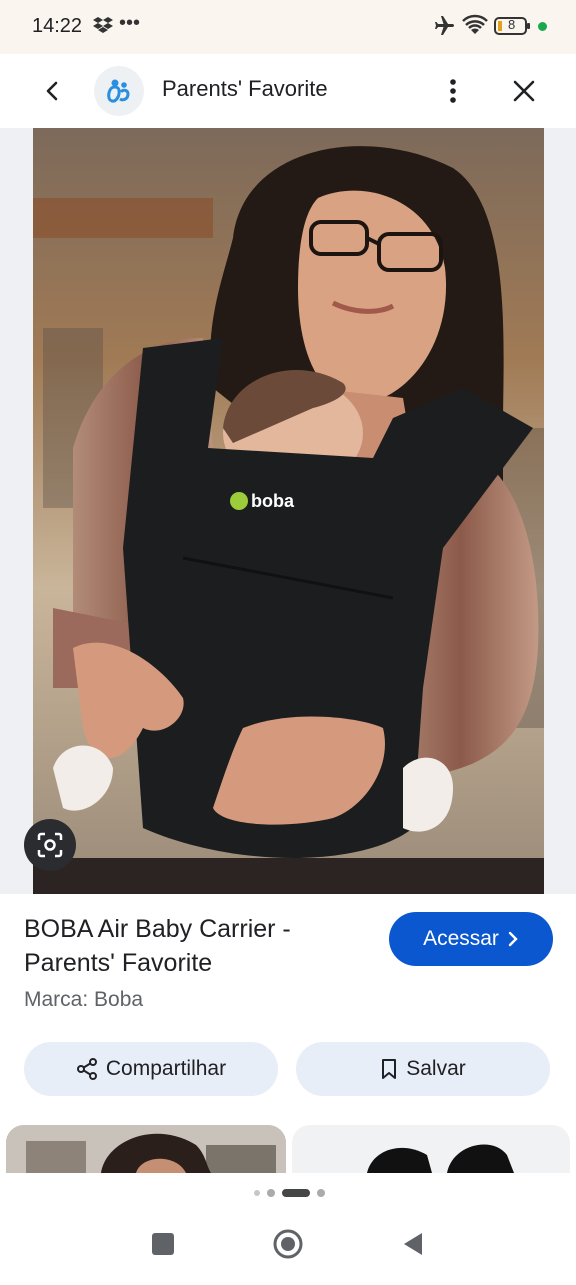 The width and height of the screenshot is (576, 1285). I want to click on lens-icon, so click(50, 845).